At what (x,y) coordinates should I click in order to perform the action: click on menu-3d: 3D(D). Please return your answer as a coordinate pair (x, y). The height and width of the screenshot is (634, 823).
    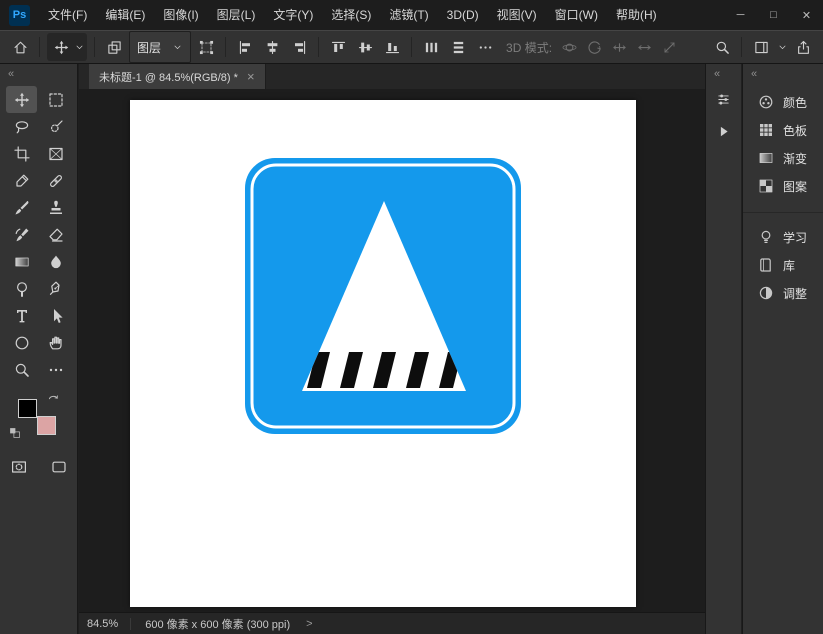
    Looking at the image, I should click on (463, 15).